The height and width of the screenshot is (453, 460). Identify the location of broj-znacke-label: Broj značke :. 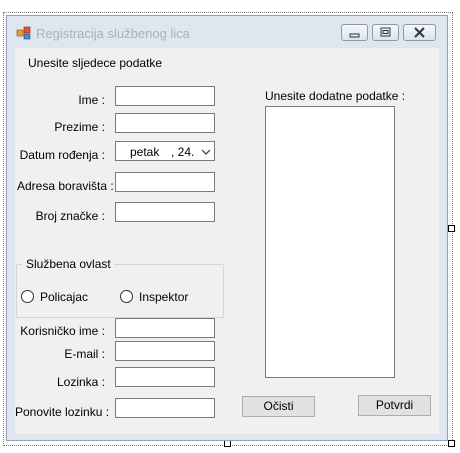
(70, 216).